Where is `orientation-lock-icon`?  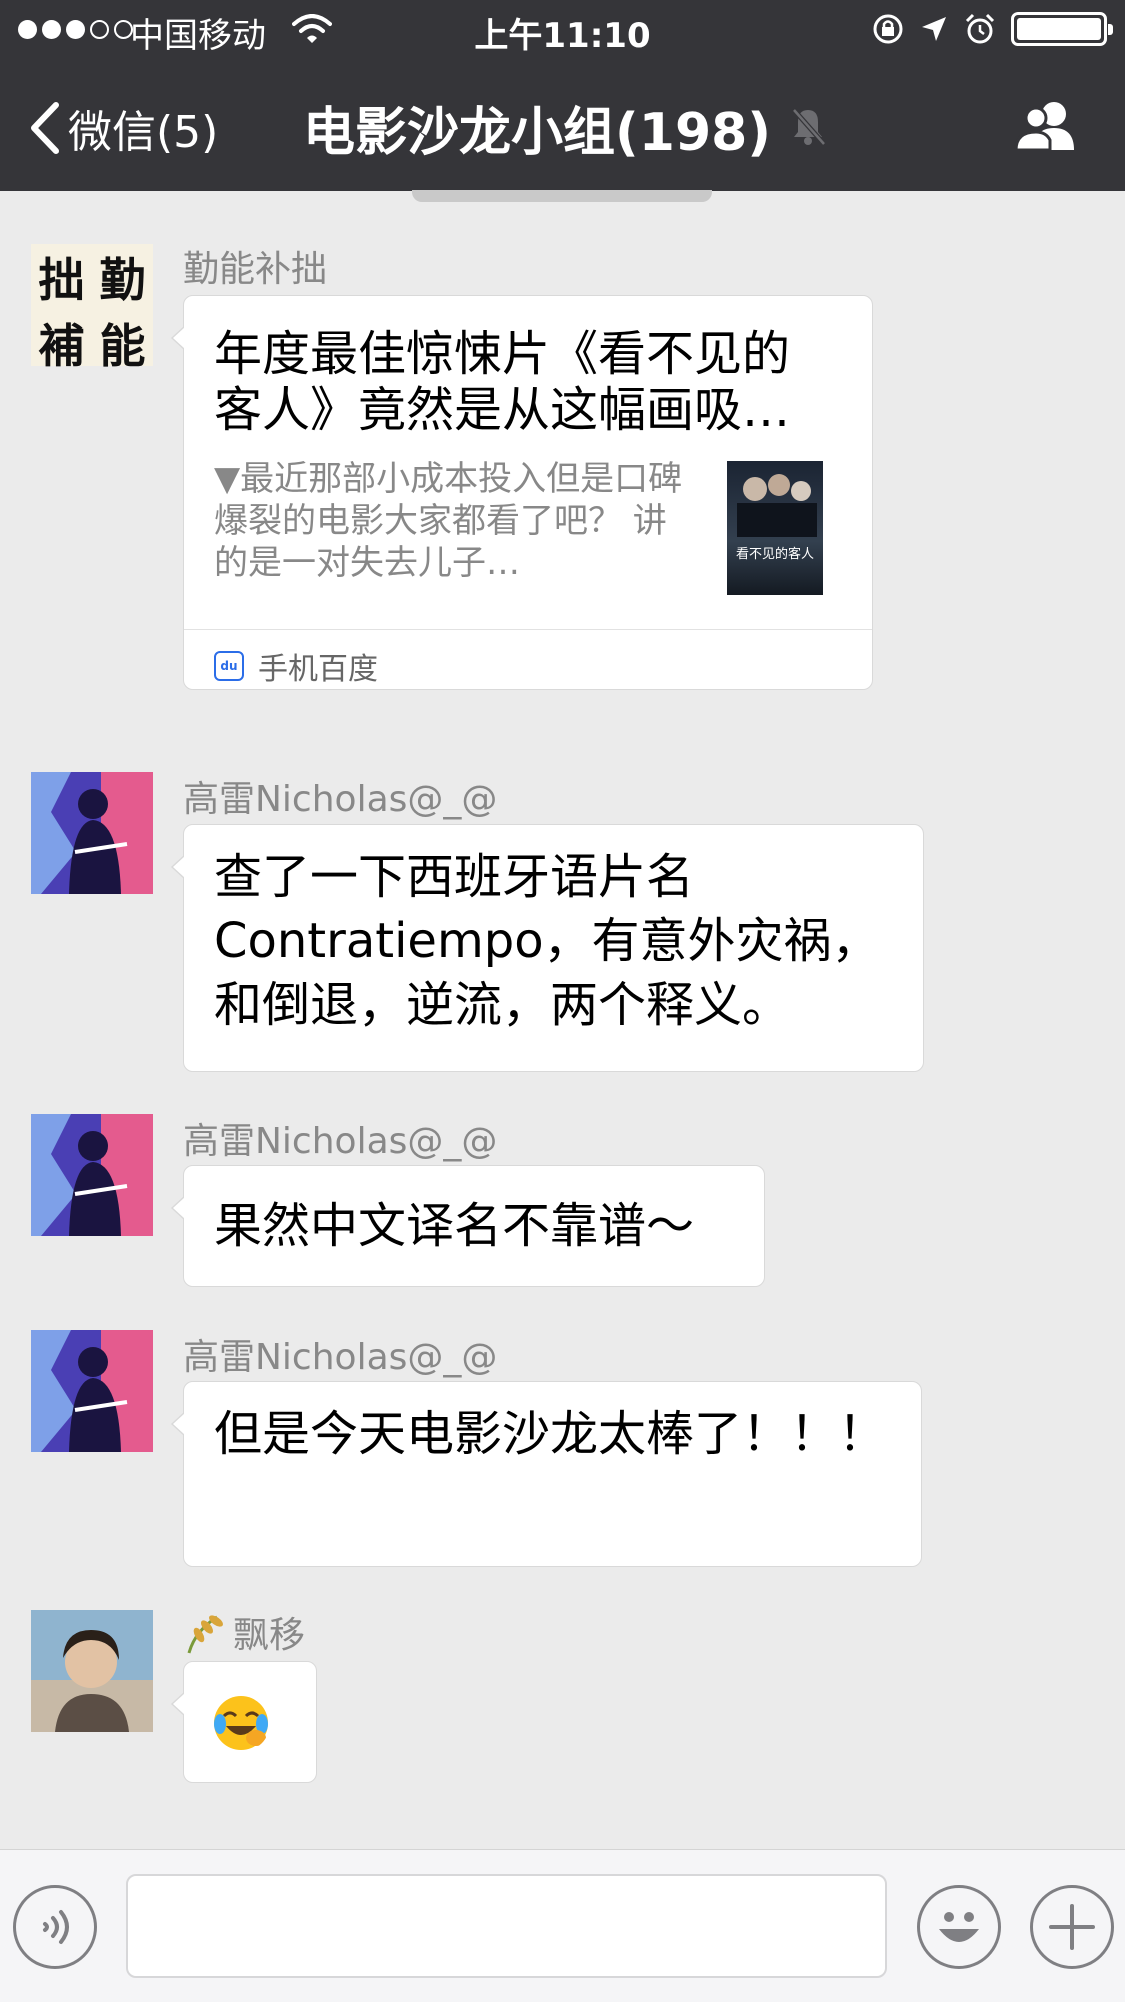
orientation-lock-icon is located at coordinates (888, 29).